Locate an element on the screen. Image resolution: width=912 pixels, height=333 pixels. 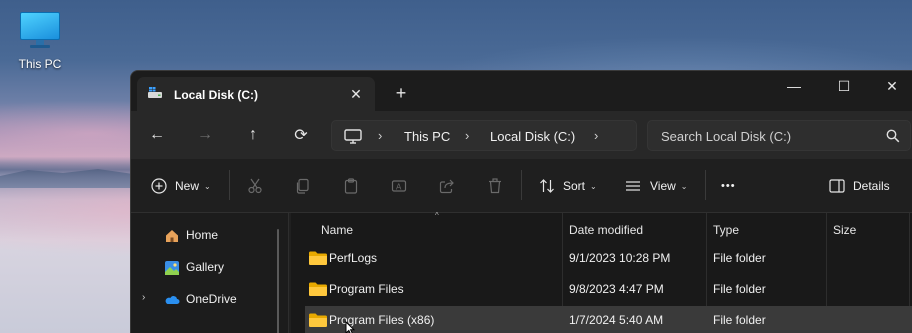
tab-local-disk: Local Disk (C:) ✕ is located at coordinates (256, 94).